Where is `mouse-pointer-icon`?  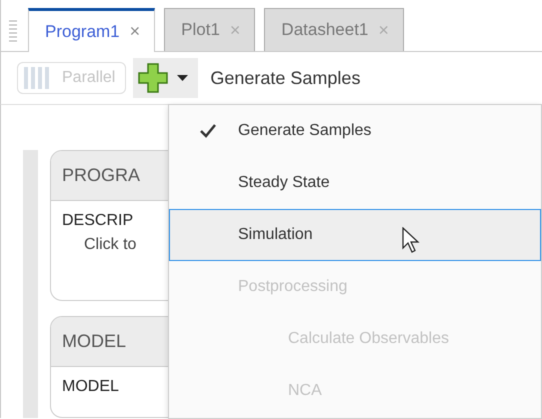
mouse-pointer-icon is located at coordinates (411, 240).